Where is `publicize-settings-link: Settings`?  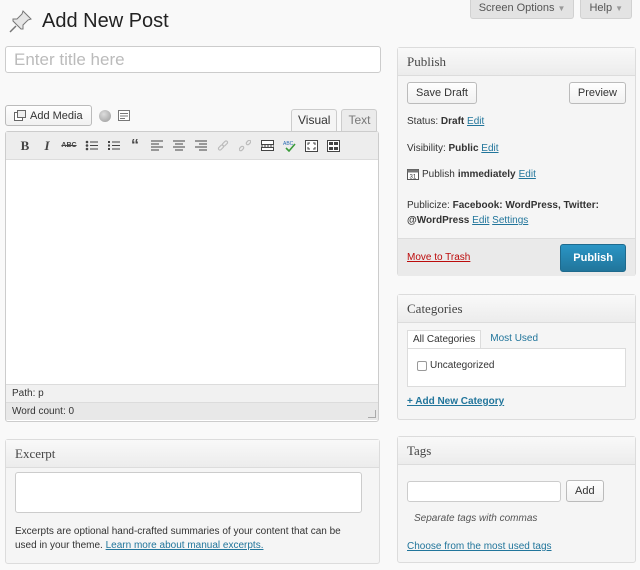
publicize-settings-link: Settings is located at coordinates (510, 220).